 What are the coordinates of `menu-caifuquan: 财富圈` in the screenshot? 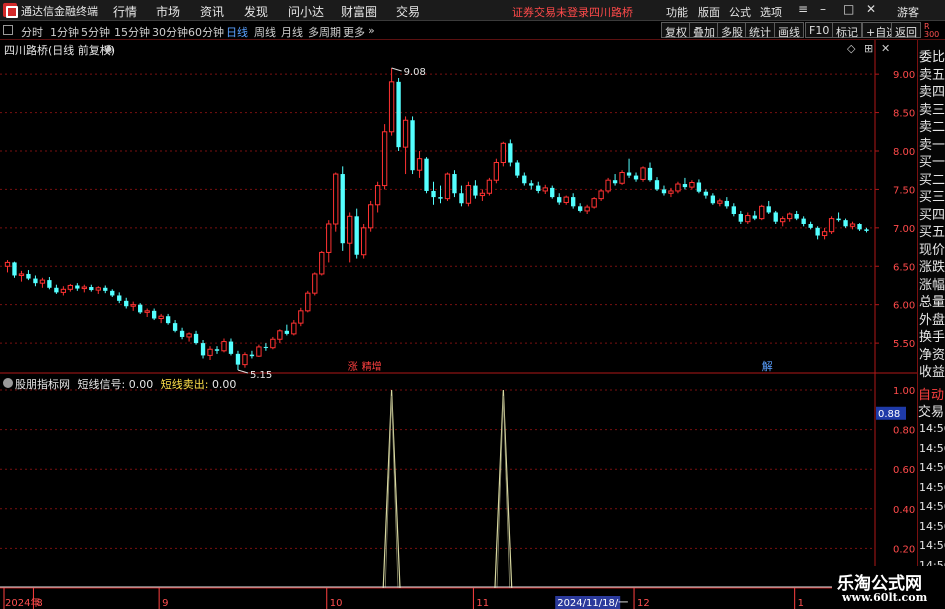 It's located at (359, 11).